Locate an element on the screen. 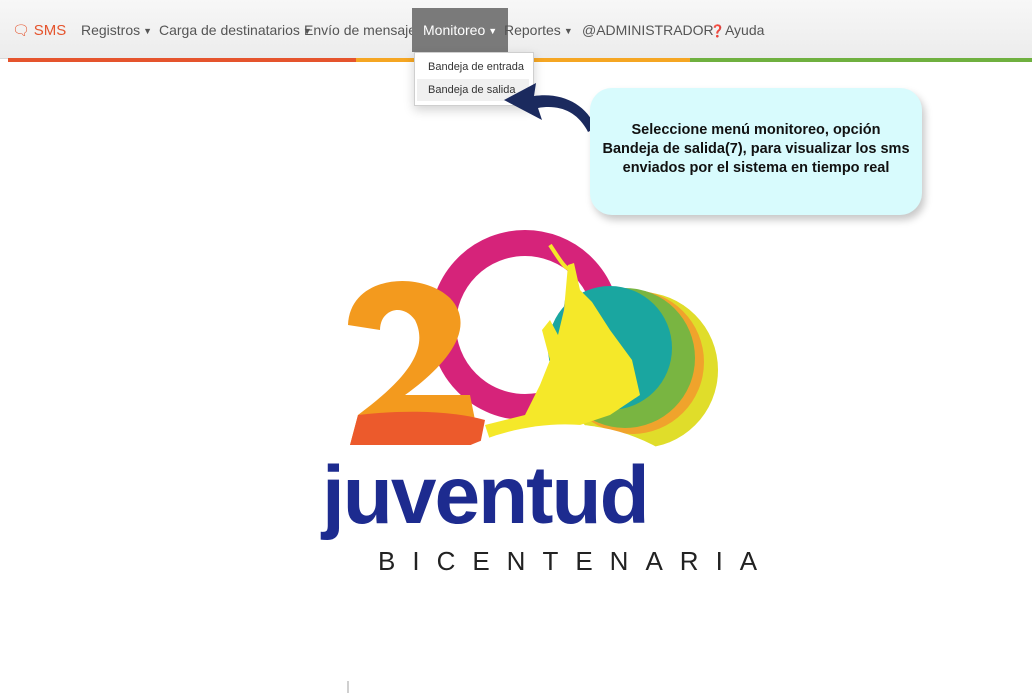 The height and width of the screenshot is (694, 1032). question-circle-icon: ❓ is located at coordinates (717, 31).